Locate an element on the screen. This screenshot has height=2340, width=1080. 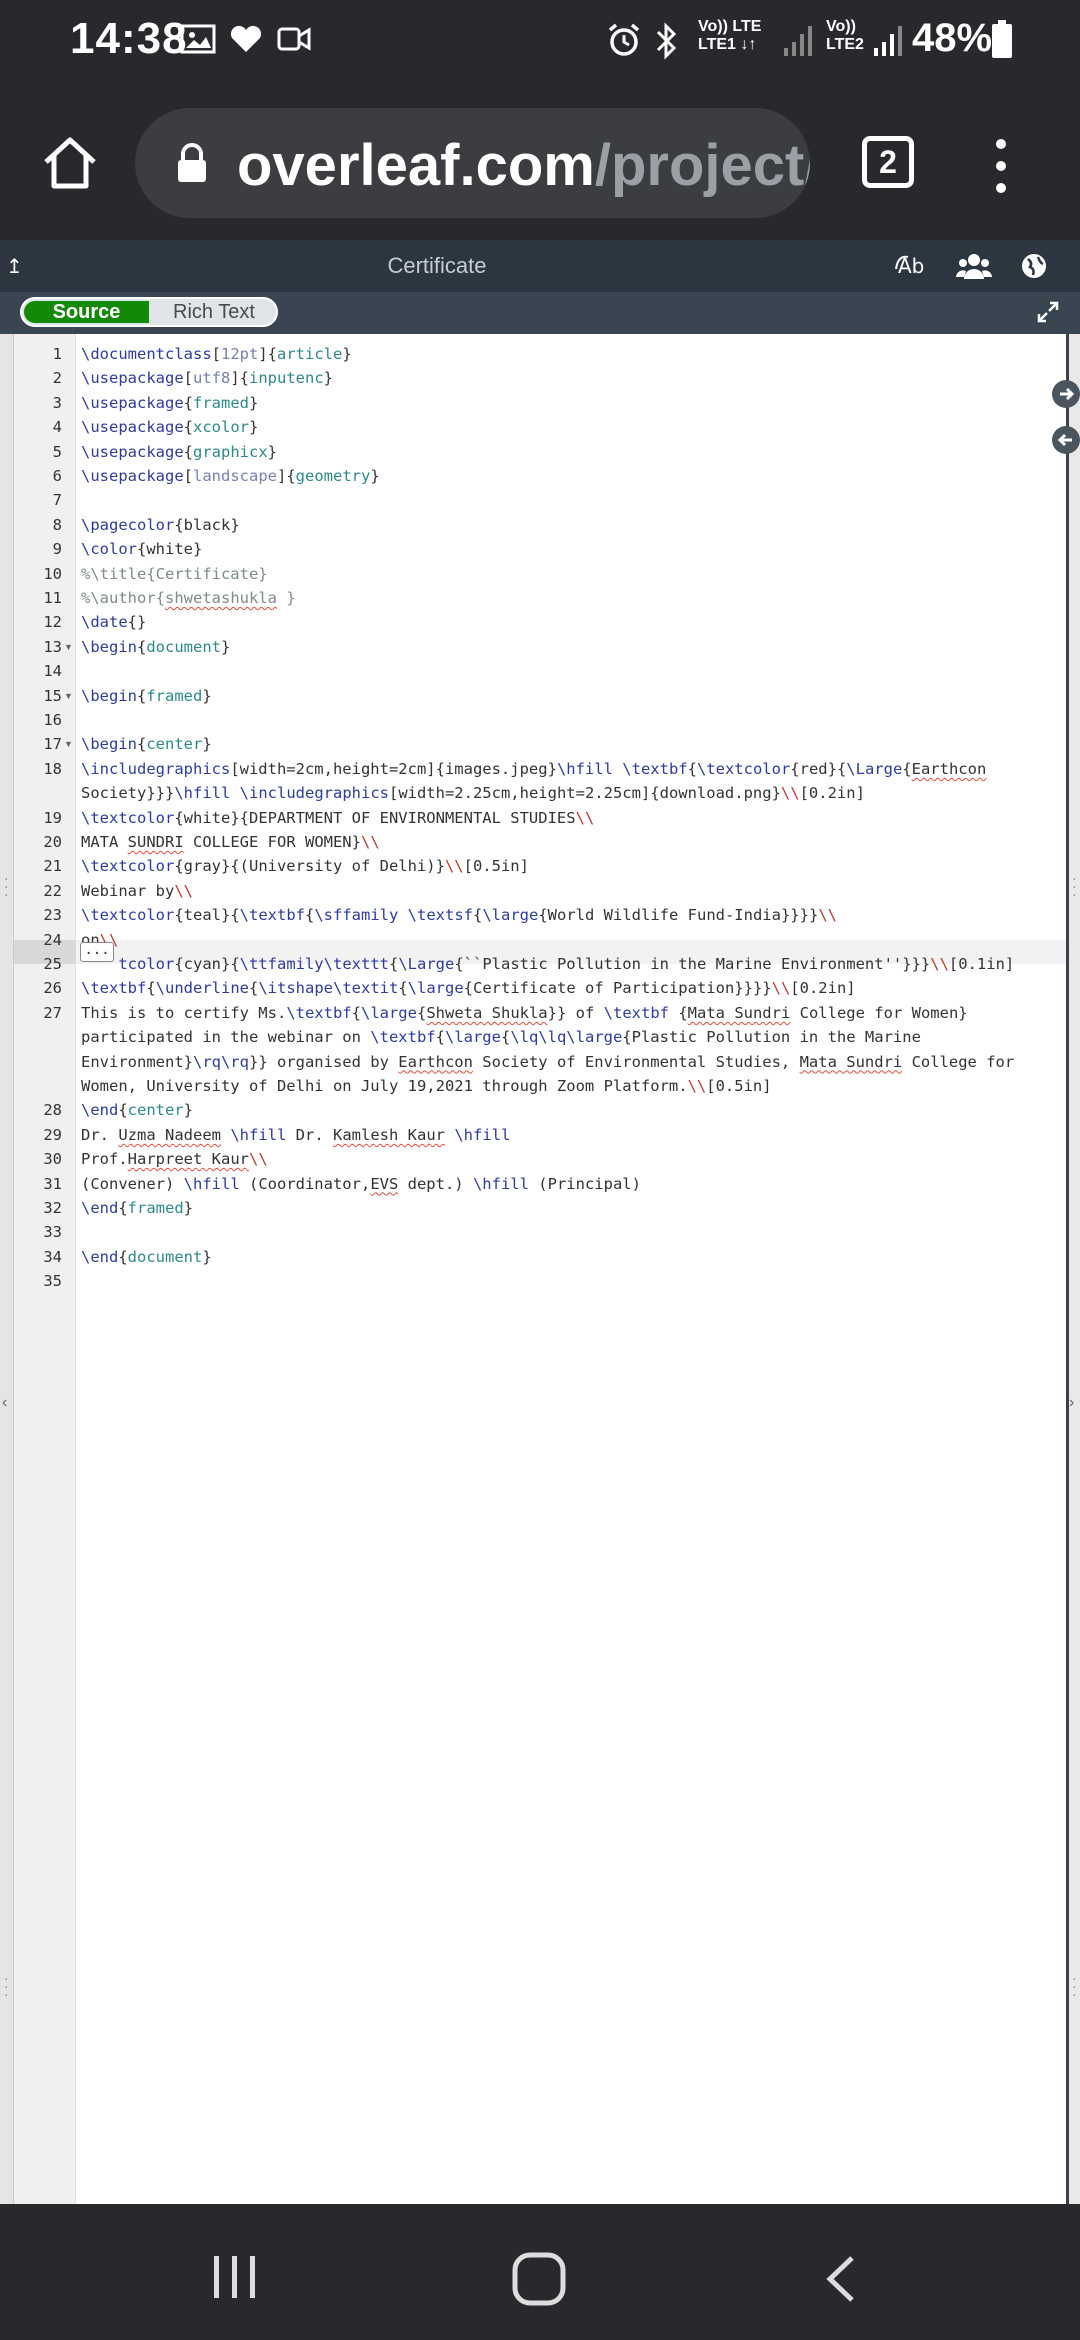
code-token: \includegraphics is located at coordinates (156, 768).